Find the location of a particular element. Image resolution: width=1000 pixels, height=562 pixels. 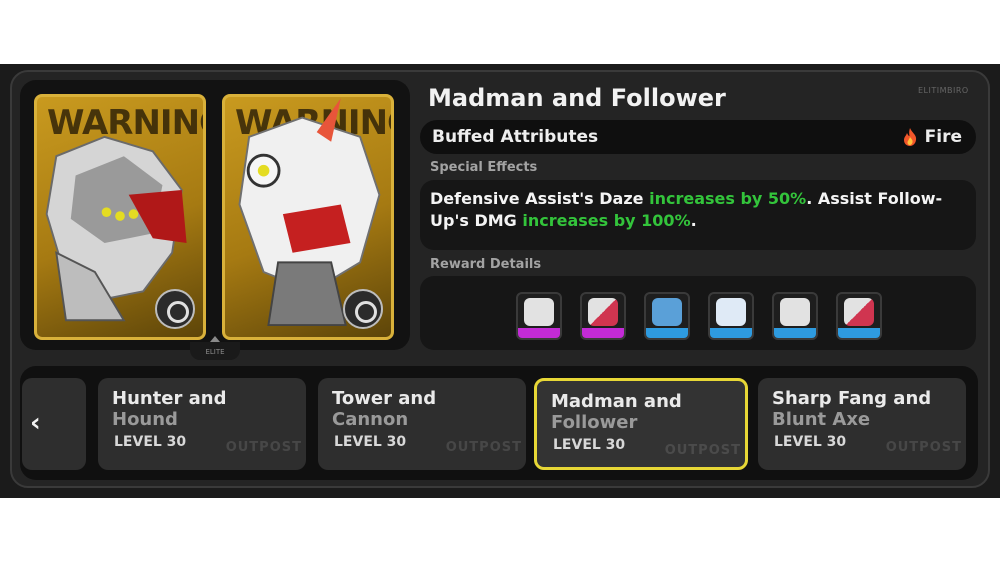

fire-icon is located at coordinates (910, 137).